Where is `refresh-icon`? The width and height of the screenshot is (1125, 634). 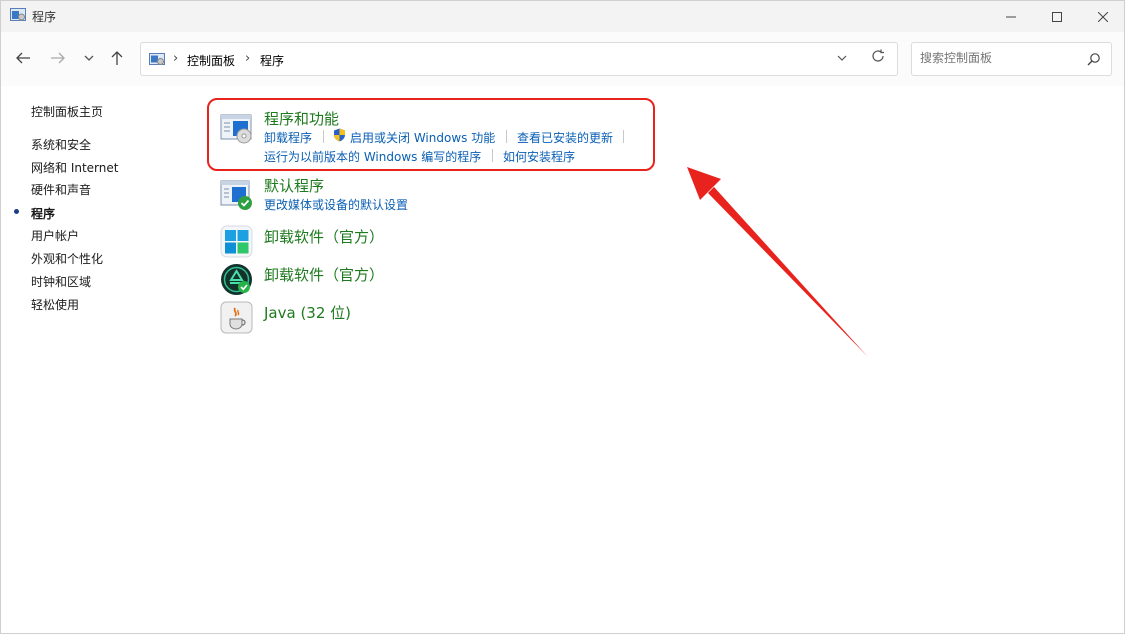
refresh-icon is located at coordinates (878, 55).